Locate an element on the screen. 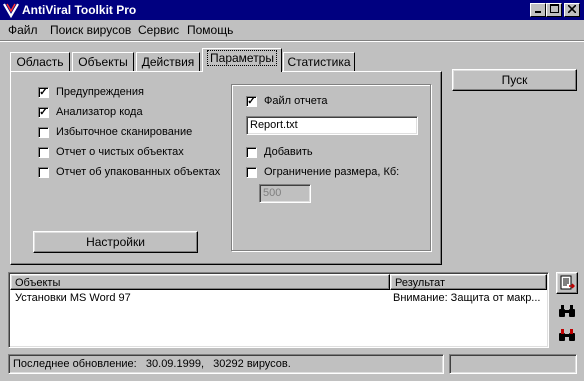 This screenshot has width=584, height=381. clean-report-label: Отчет о чистых объектах is located at coordinates (120, 152).